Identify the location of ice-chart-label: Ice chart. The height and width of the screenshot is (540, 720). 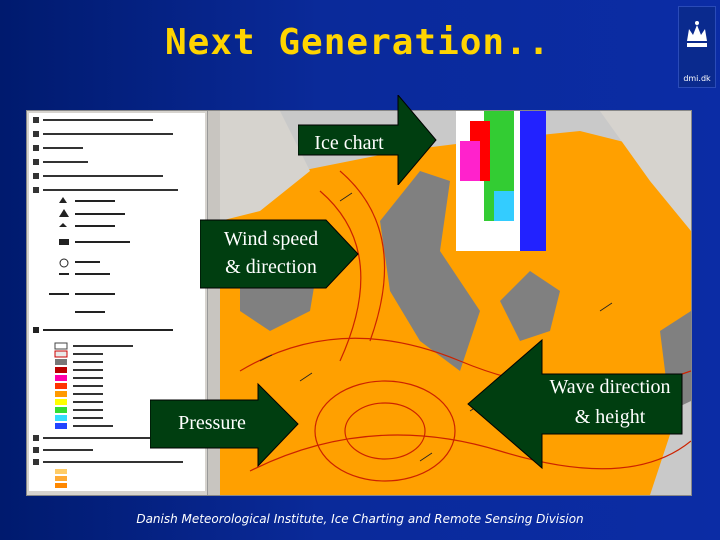
(349, 143).